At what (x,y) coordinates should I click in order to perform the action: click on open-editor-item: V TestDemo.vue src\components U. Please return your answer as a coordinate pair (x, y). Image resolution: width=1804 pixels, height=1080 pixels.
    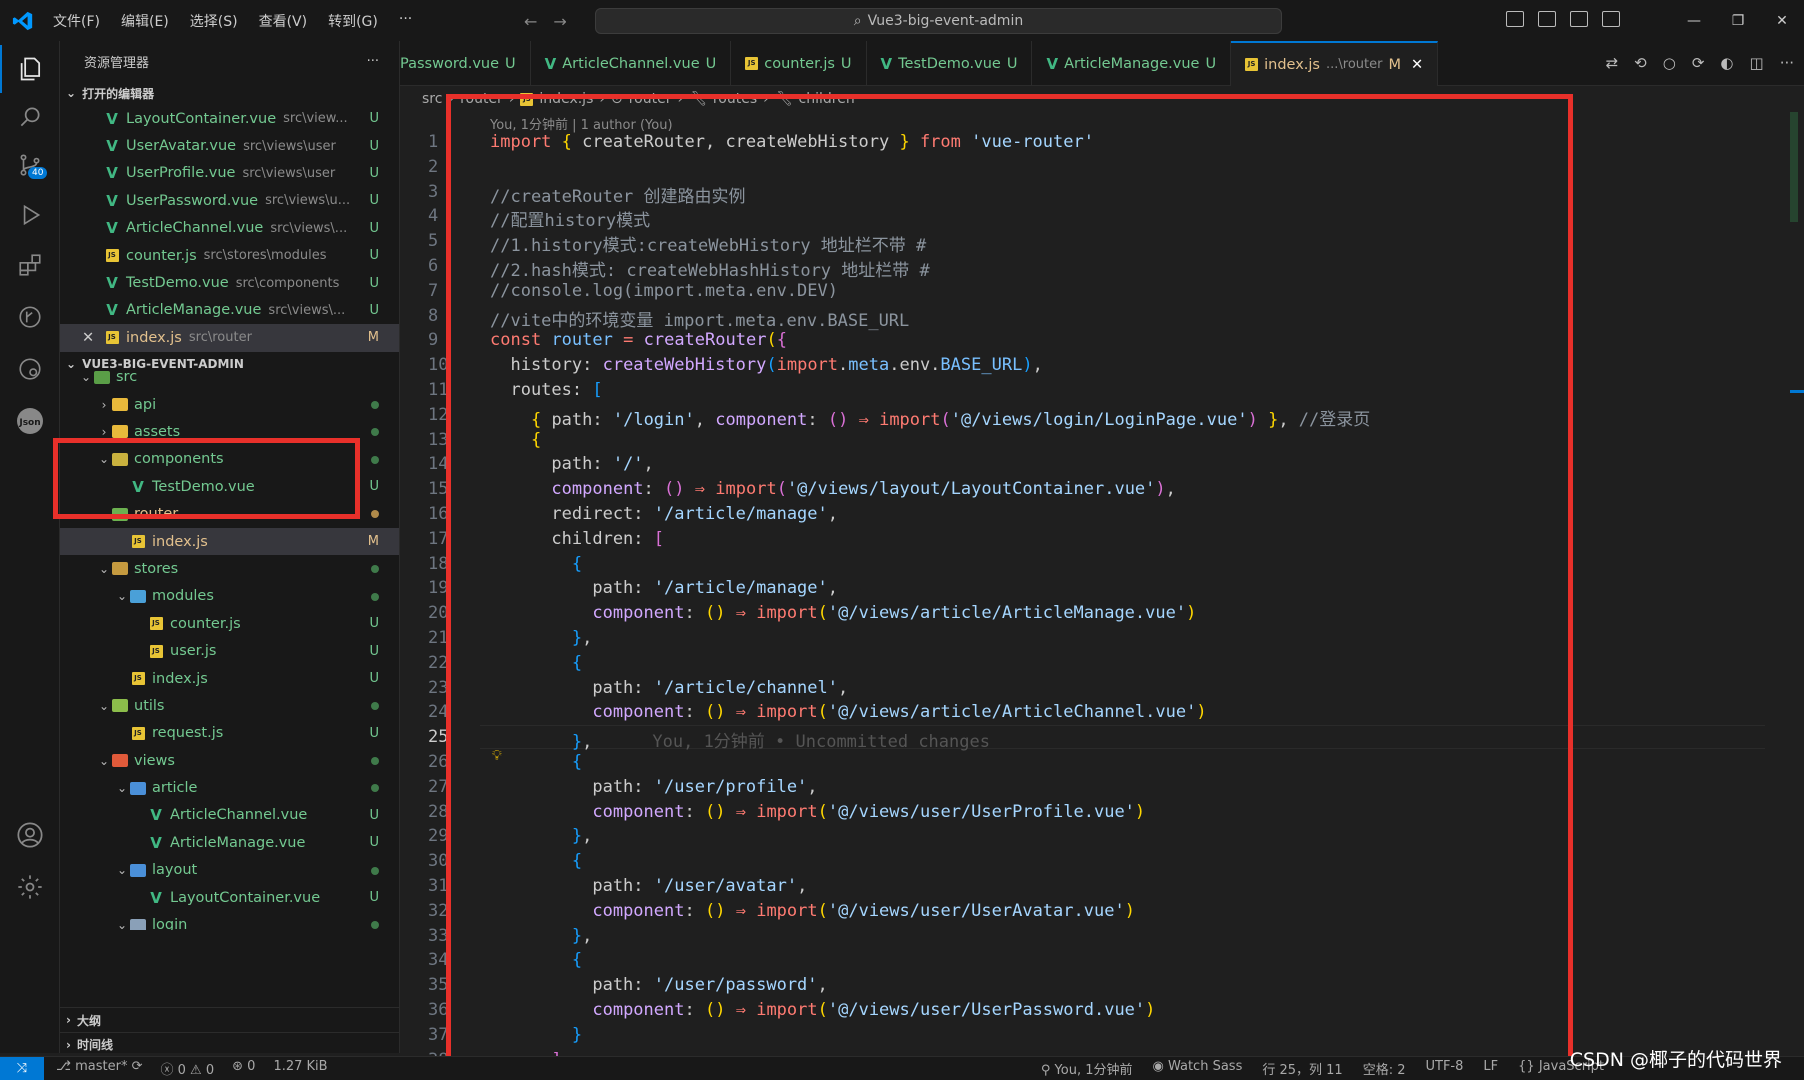
    Looking at the image, I should click on (229, 282).